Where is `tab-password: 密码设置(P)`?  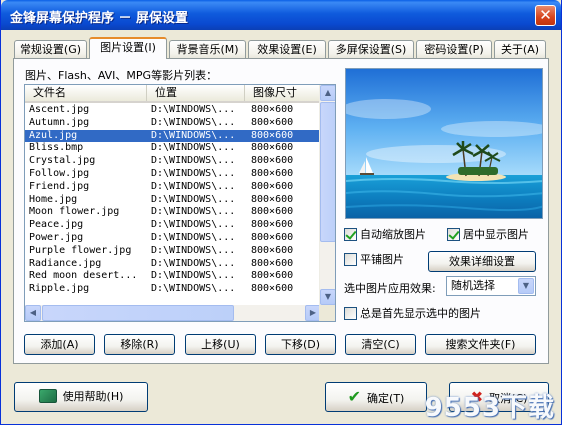 tab-password: 密码设置(P) is located at coordinates (454, 49).